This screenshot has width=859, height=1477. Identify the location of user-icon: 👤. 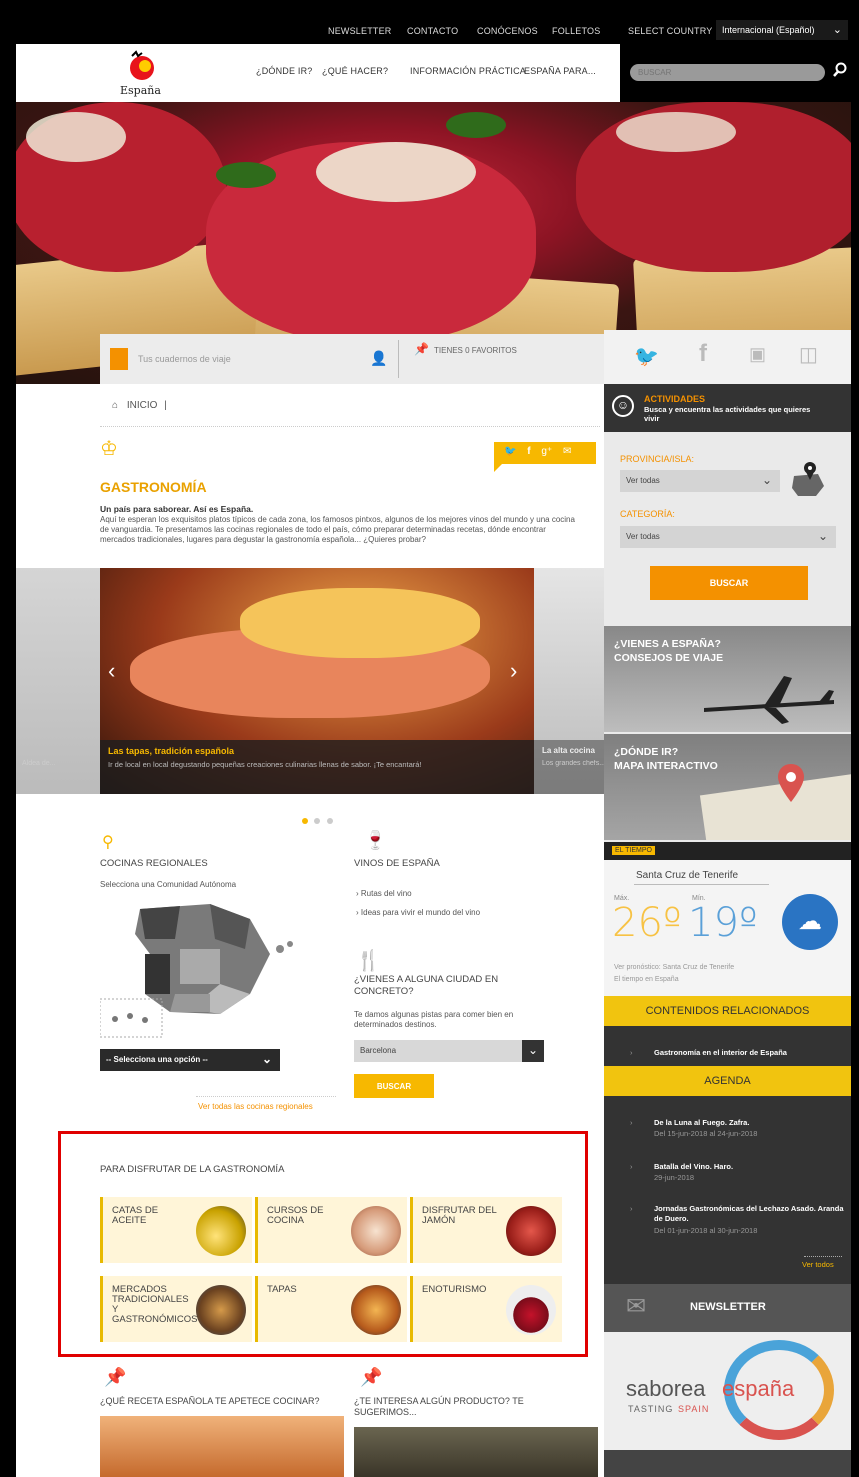
(378, 358).